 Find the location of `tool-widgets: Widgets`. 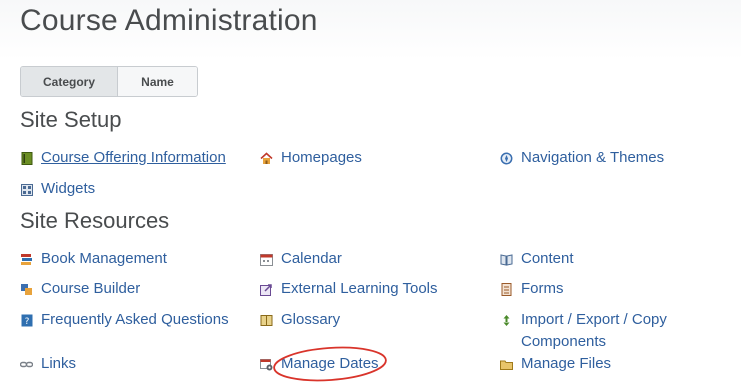

tool-widgets: Widgets is located at coordinates (57, 189).